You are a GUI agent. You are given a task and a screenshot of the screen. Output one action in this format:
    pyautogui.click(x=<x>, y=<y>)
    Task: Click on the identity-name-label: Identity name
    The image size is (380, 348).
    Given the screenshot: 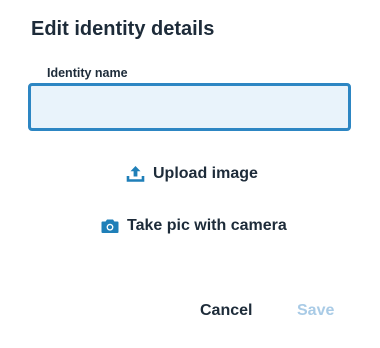 What is the action you would take?
    pyautogui.click(x=87, y=73)
    